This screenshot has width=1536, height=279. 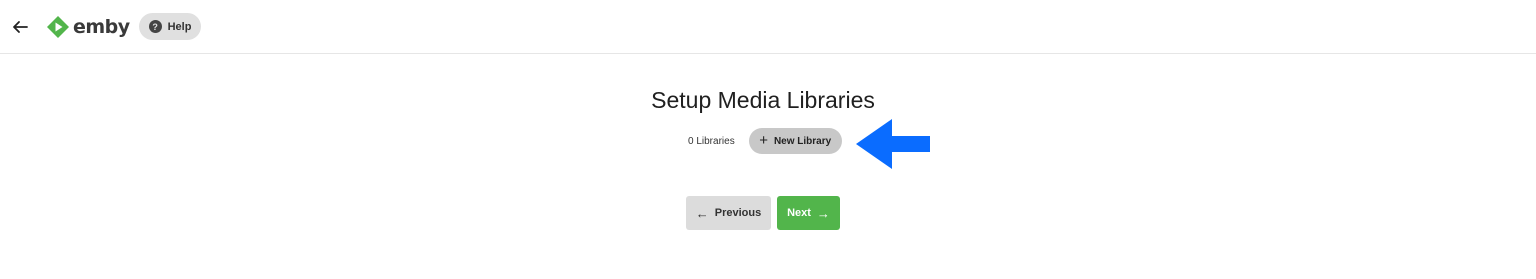 I want to click on annotation-arrow-icon, so click(x=893, y=144).